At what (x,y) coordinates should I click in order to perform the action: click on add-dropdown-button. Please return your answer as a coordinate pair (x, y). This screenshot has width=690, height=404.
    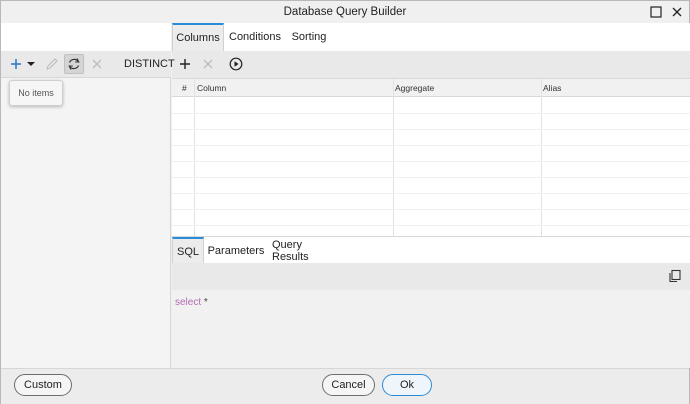
    Looking at the image, I should click on (31, 64).